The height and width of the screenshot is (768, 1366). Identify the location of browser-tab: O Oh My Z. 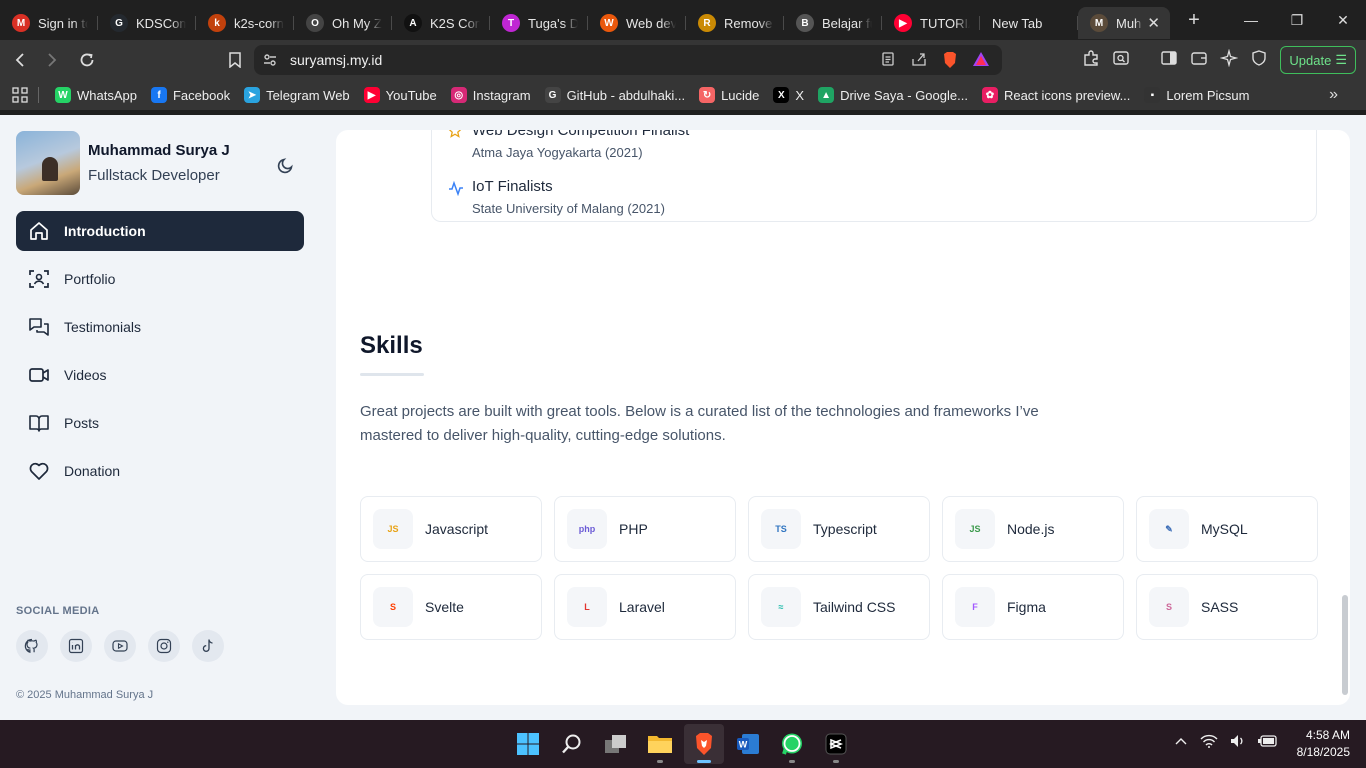
(343, 23).